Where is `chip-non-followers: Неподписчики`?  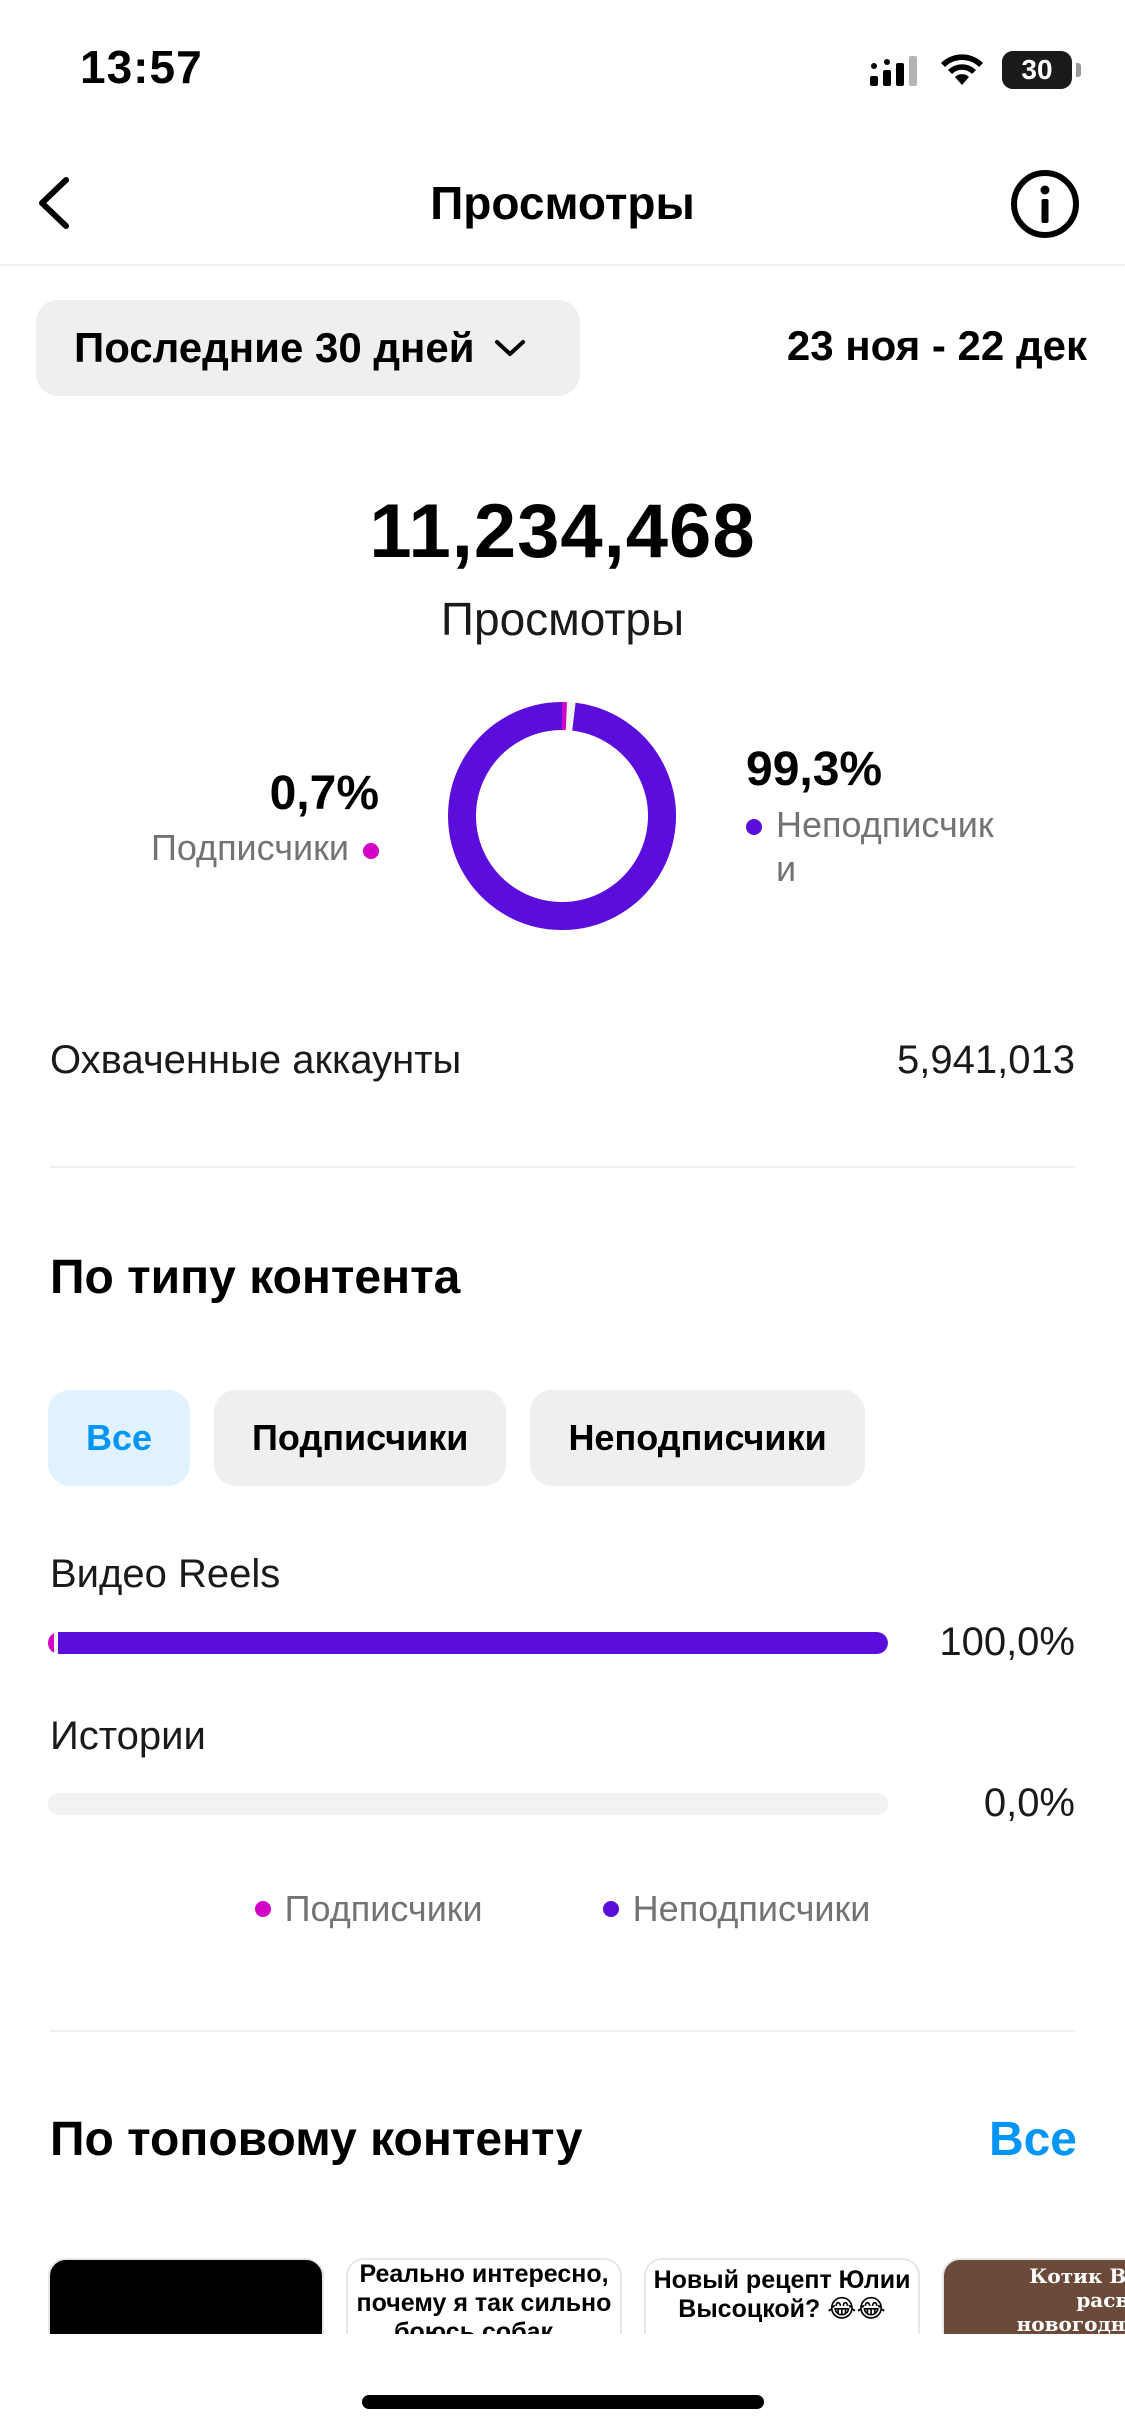 chip-non-followers: Неподписчики is located at coordinates (697, 1438).